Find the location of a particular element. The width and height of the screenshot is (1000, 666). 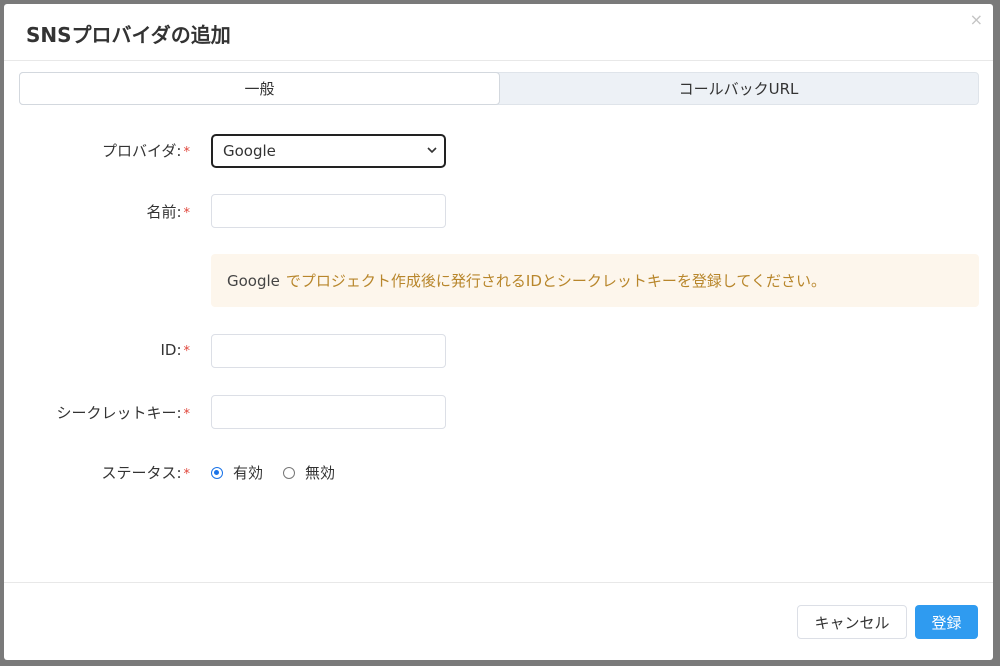

tab-bar: 一般 コールバックURL is located at coordinates (499, 88).